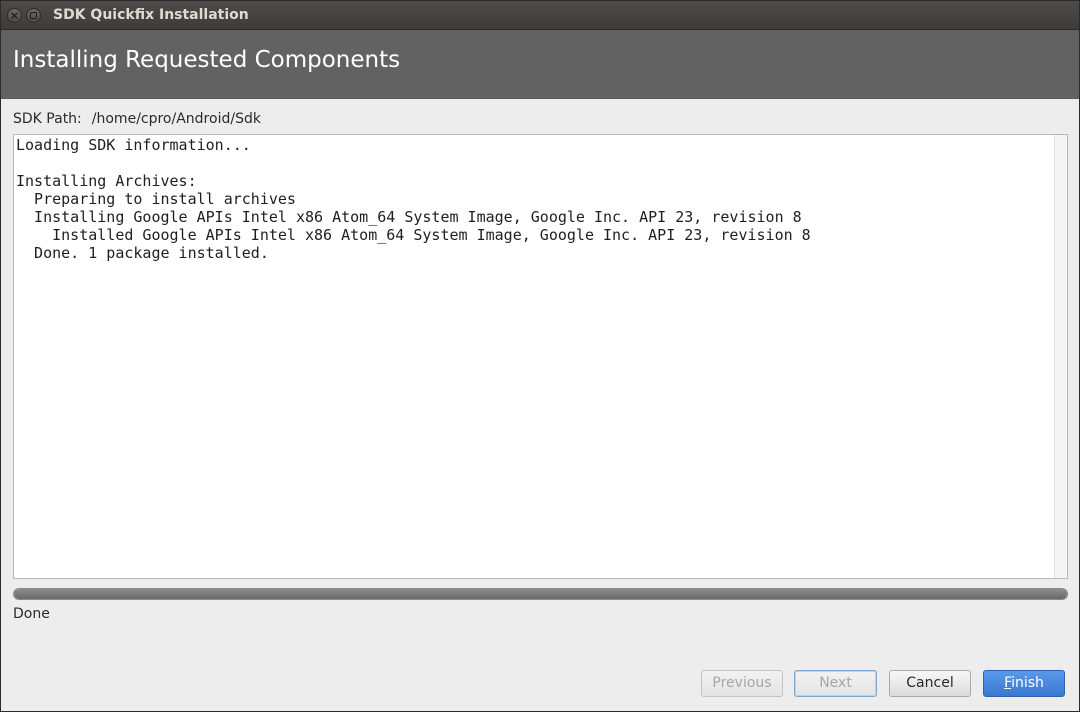  What do you see at coordinates (1060, 356) in the screenshot?
I see `log-scrollbar` at bounding box center [1060, 356].